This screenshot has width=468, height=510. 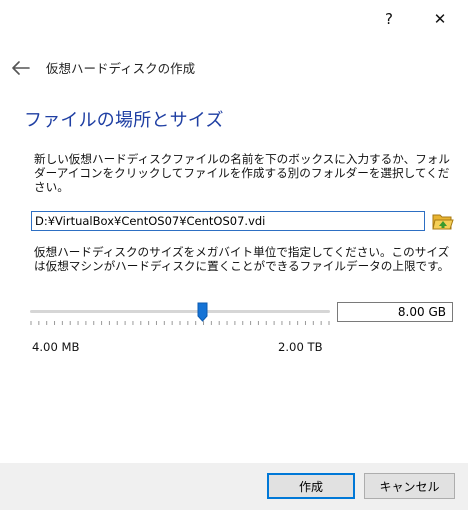 I want to click on slider-max-label: 2.00 TB, so click(x=300, y=347).